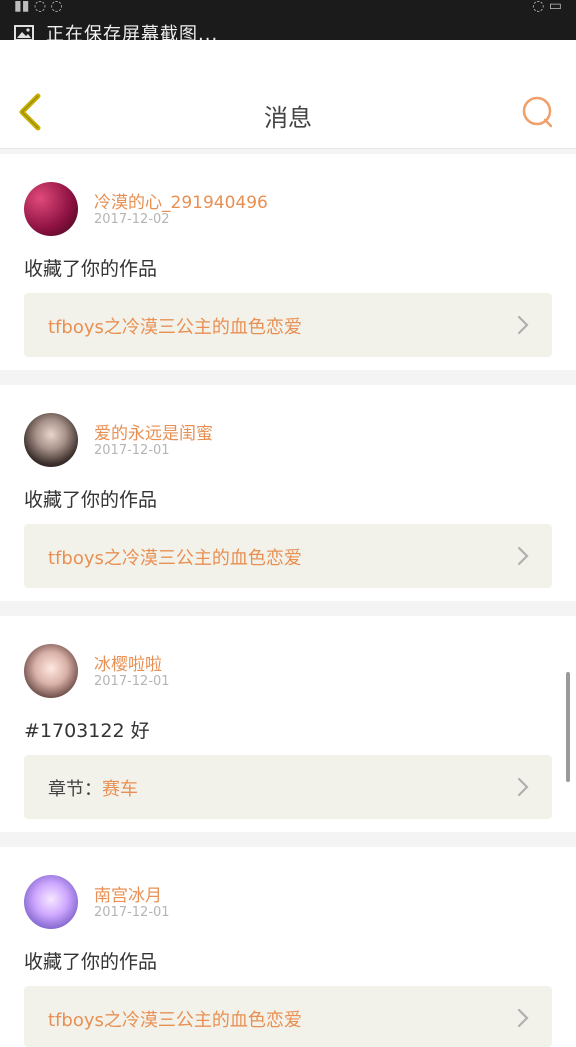 This screenshot has width=576, height=1047. Describe the element at coordinates (24, 33) in the screenshot. I see `image-icon` at that location.